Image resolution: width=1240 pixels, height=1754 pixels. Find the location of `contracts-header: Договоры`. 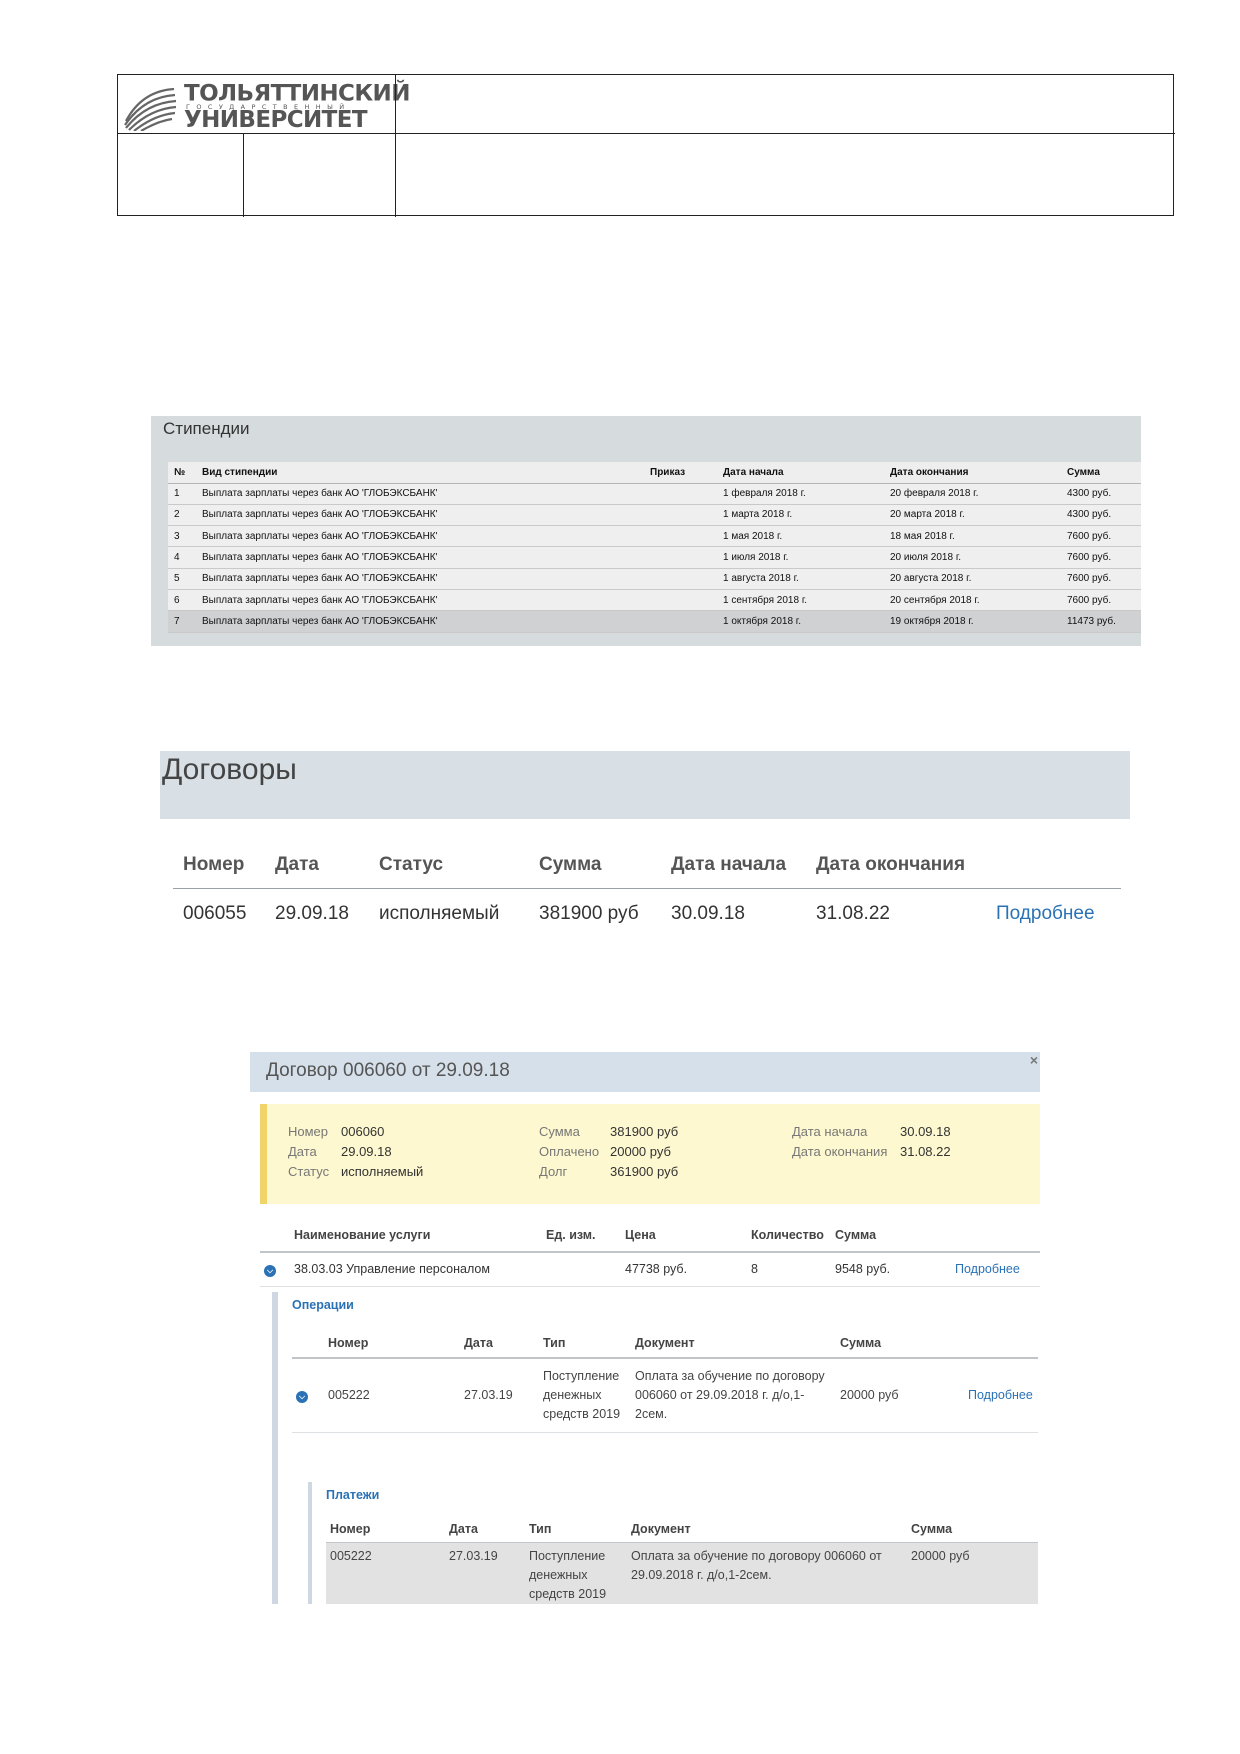

contracts-header: Договоры is located at coordinates (645, 785).